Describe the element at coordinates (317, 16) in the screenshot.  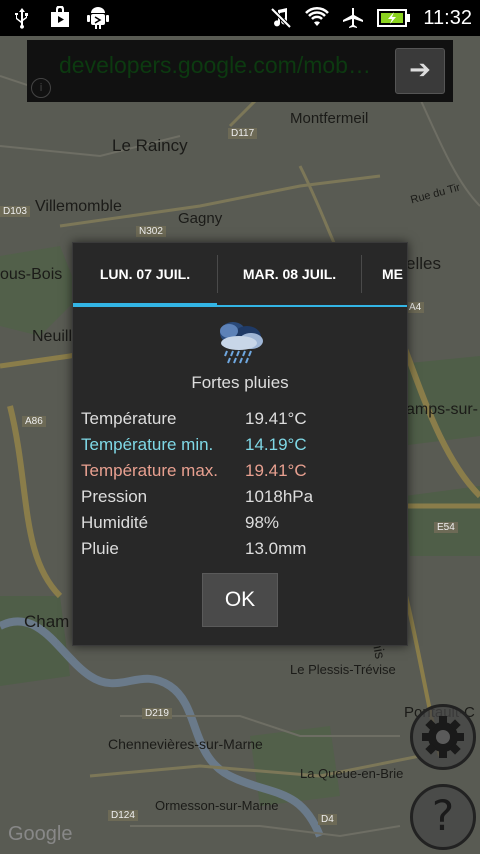
I see `wifi-icon` at that location.